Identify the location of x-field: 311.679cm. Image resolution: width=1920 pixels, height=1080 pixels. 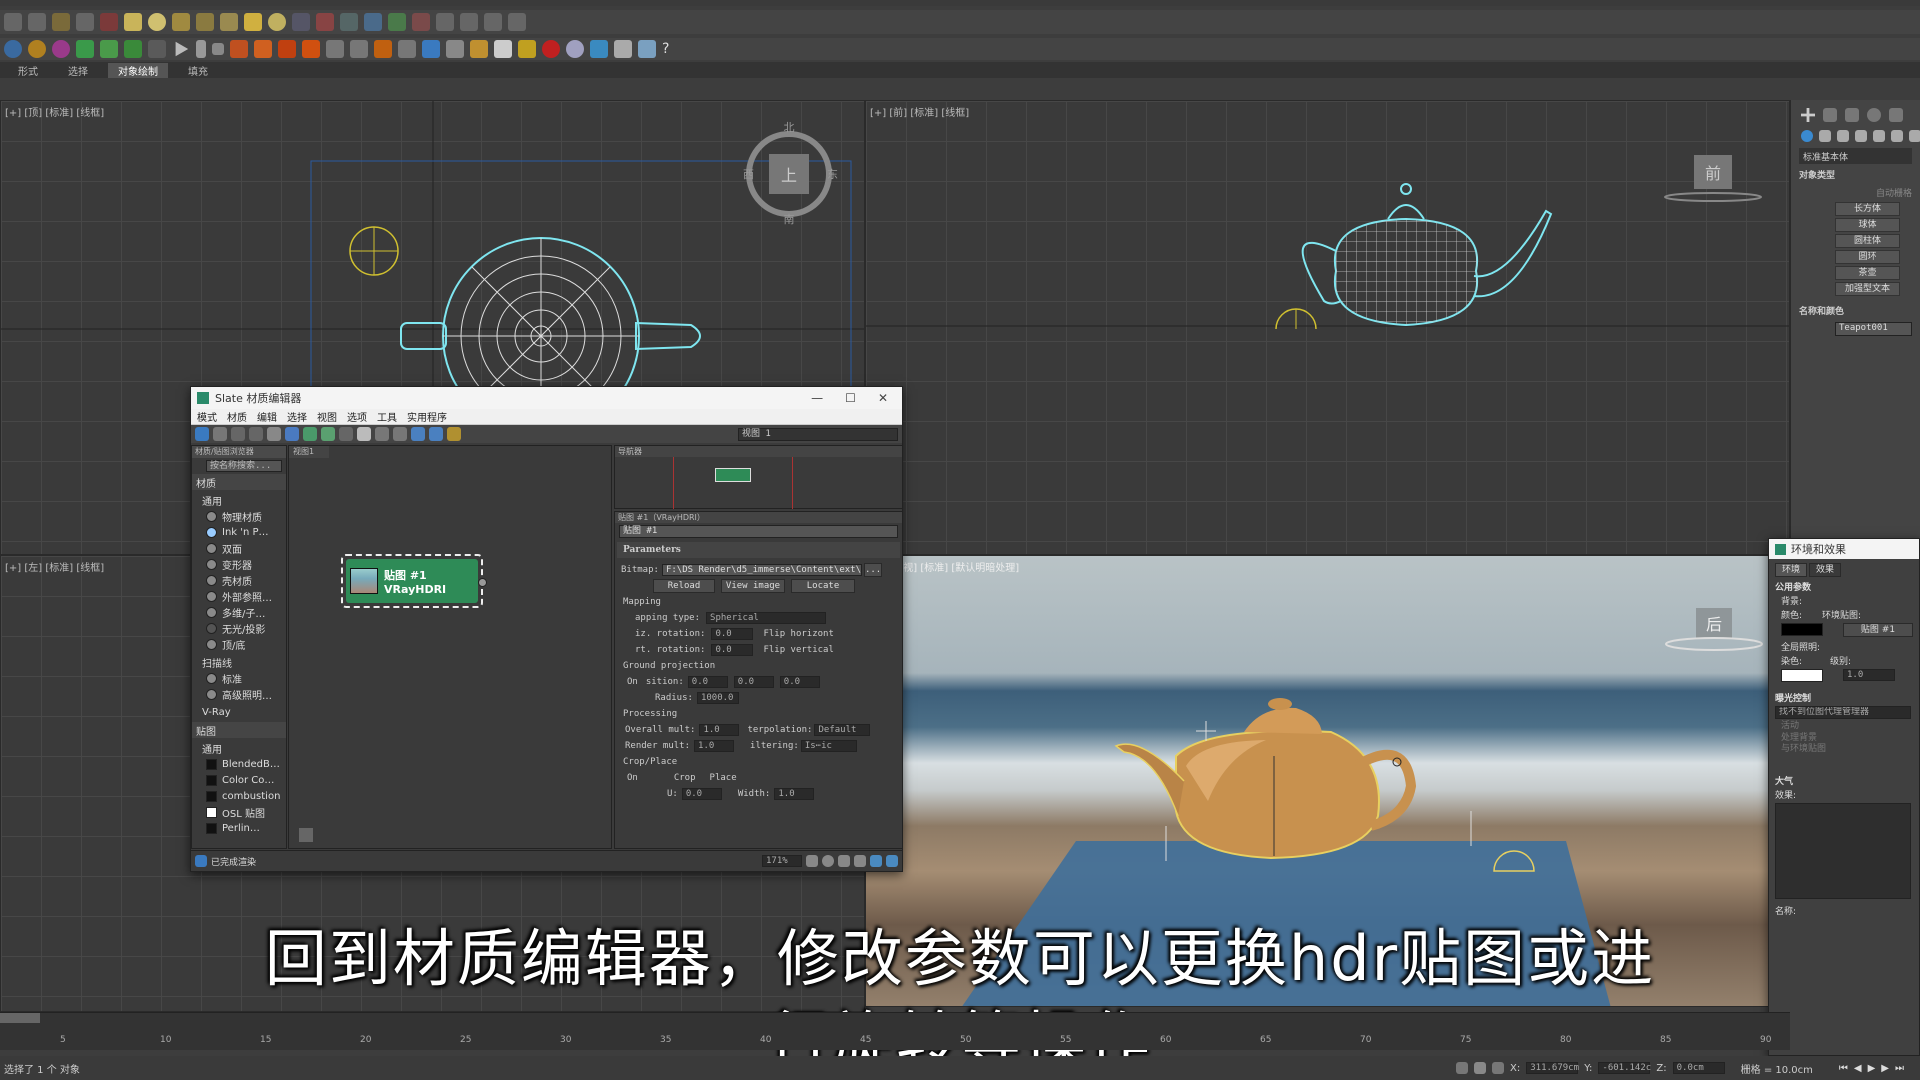
(1552, 1068).